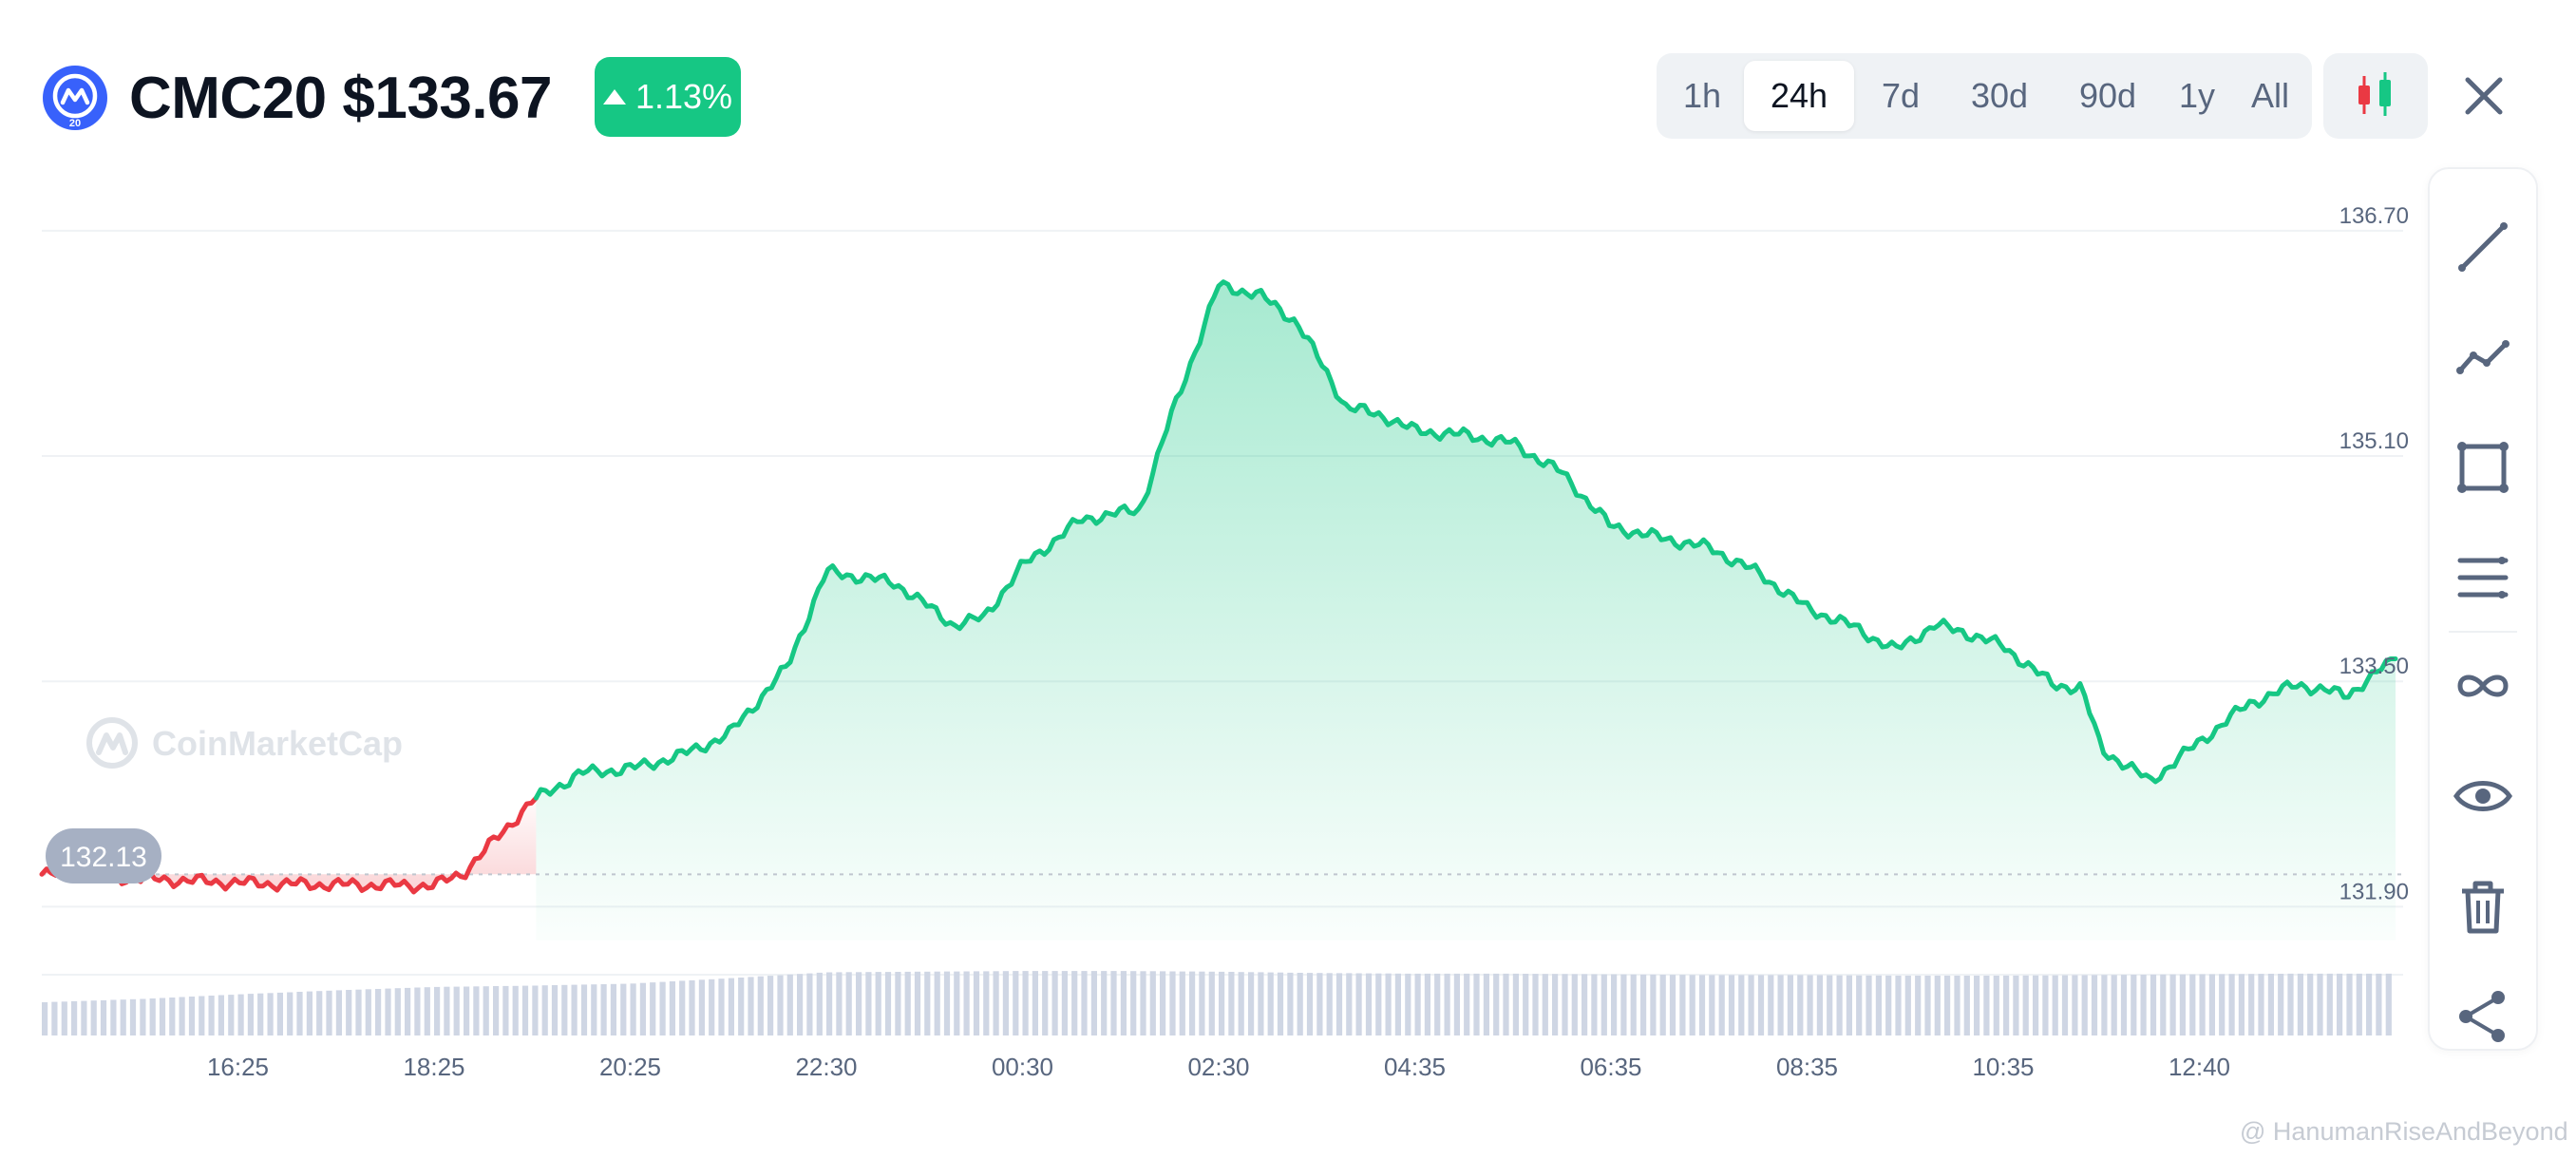 This screenshot has height=1159, width=2576. Describe the element at coordinates (2483, 906) in the screenshot. I see `trash-icon` at that location.